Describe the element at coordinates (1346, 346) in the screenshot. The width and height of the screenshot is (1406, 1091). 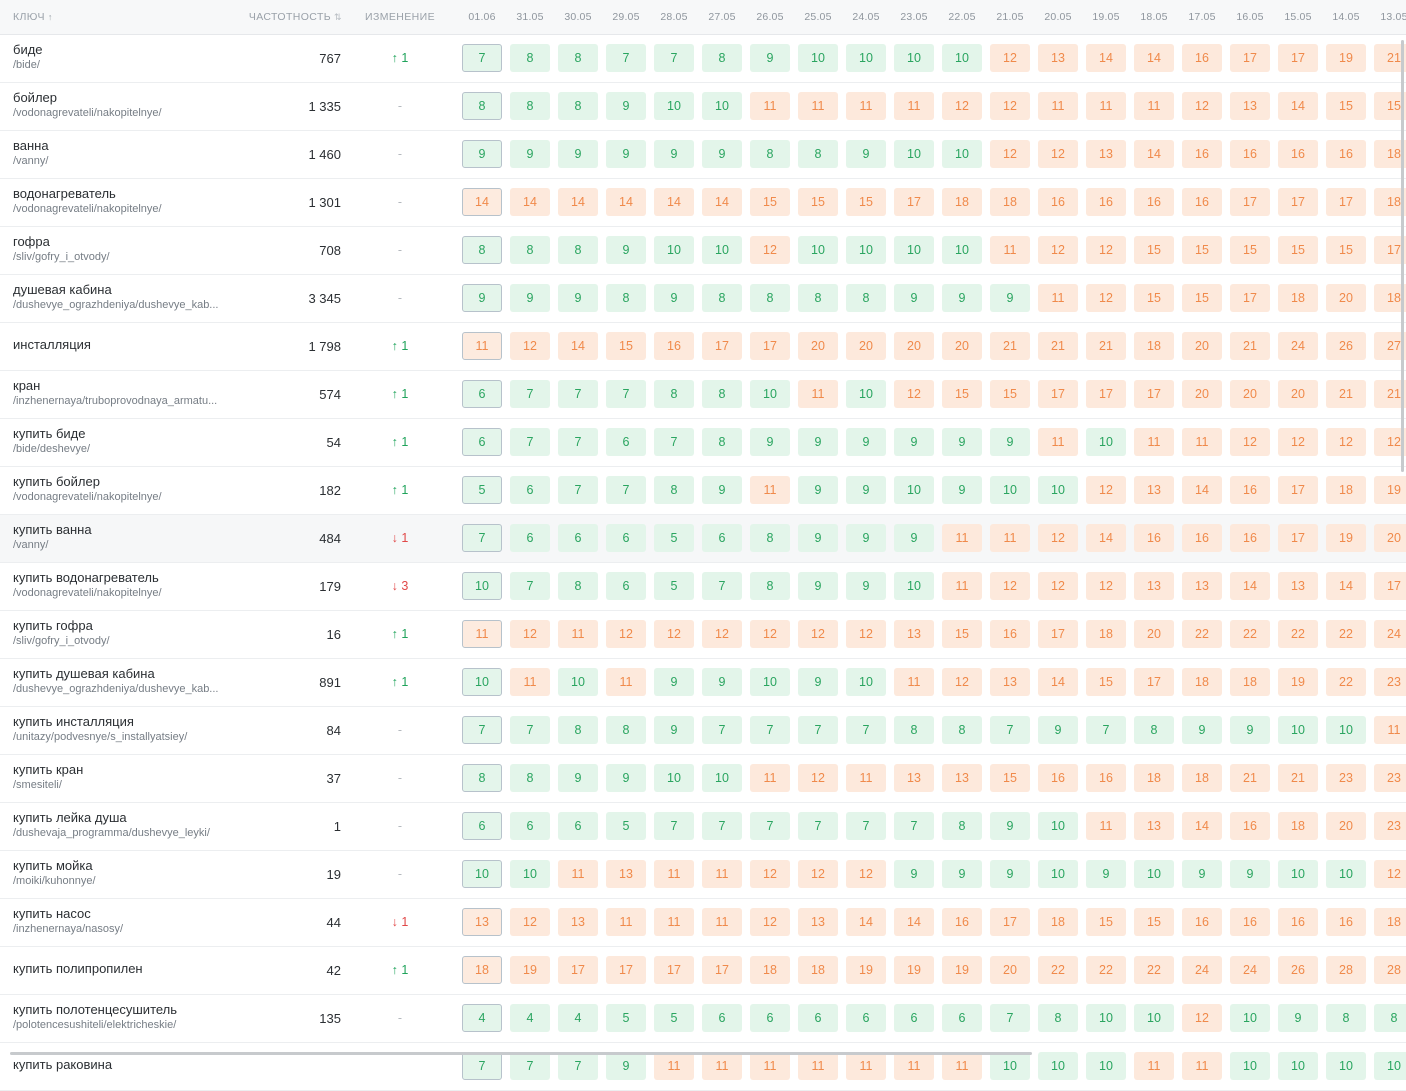
I see `position-cell: 26` at that location.